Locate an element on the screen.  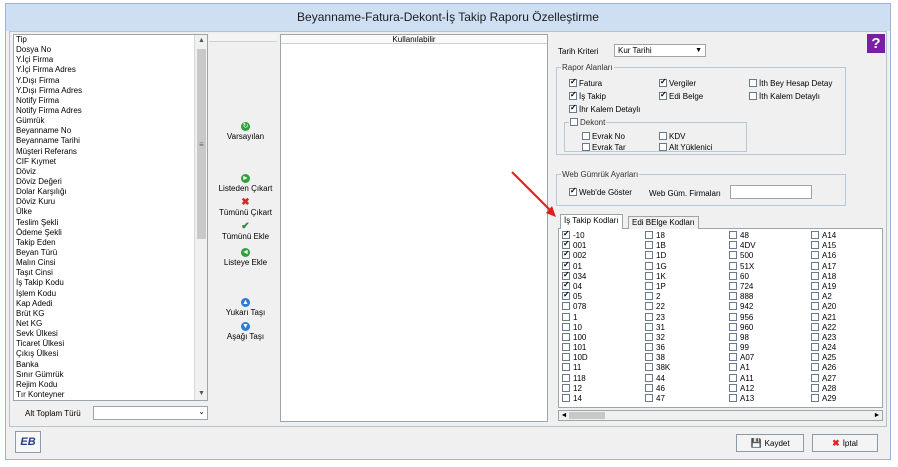
field-list-item: Takip Eden is located at coordinates (110, 243).